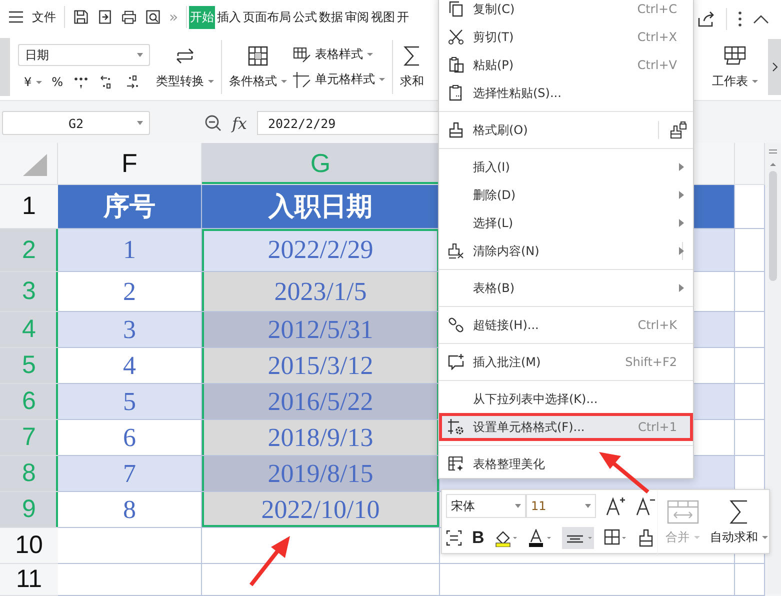 This screenshot has width=781, height=596. Describe the element at coordinates (566, 65) in the screenshot. I see `menu-item: 粘贴(P) Ctrl+V` at that location.